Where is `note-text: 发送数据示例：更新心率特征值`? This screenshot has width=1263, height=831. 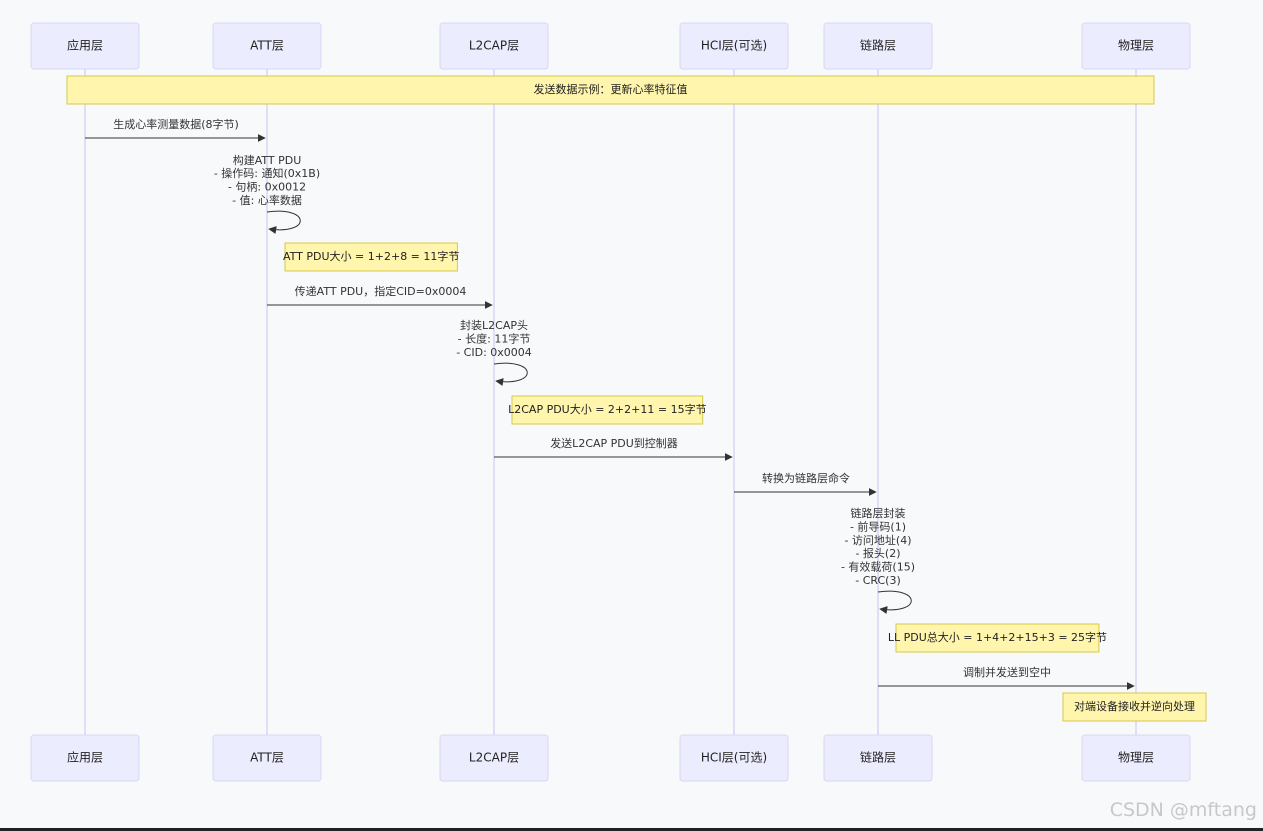
note-text: 发送数据示例：更新心率特征值 is located at coordinates (611, 89).